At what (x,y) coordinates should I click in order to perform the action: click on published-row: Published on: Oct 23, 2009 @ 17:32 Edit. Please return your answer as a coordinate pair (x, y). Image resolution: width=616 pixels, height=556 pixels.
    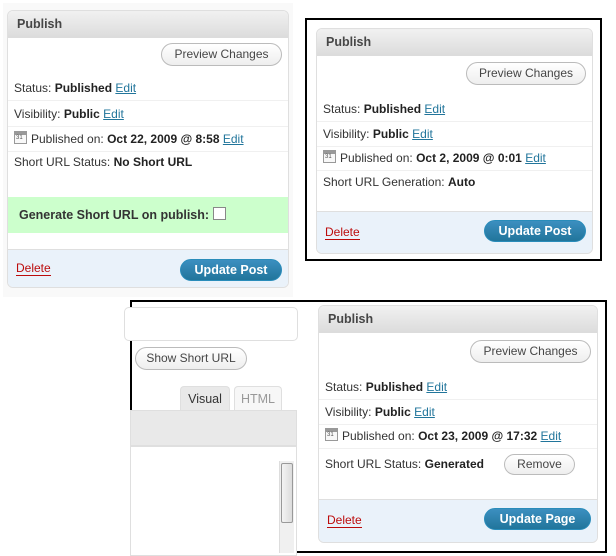
    Looking at the image, I should click on (458, 437).